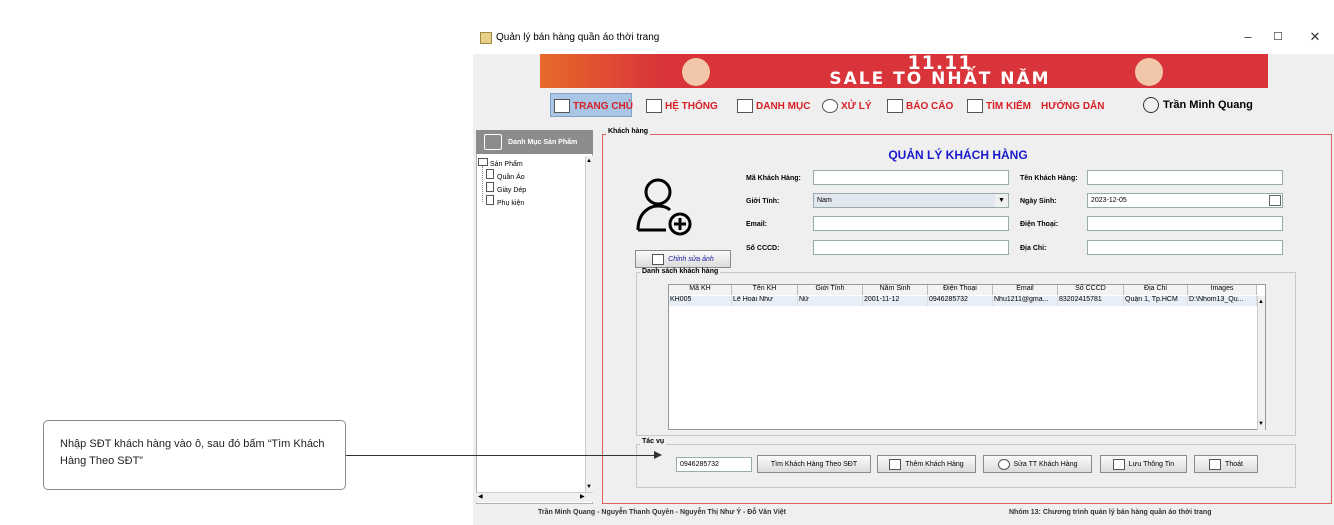  Describe the element at coordinates (534, 497) in the screenshot. I see `sidebar-hscrollbar` at that location.